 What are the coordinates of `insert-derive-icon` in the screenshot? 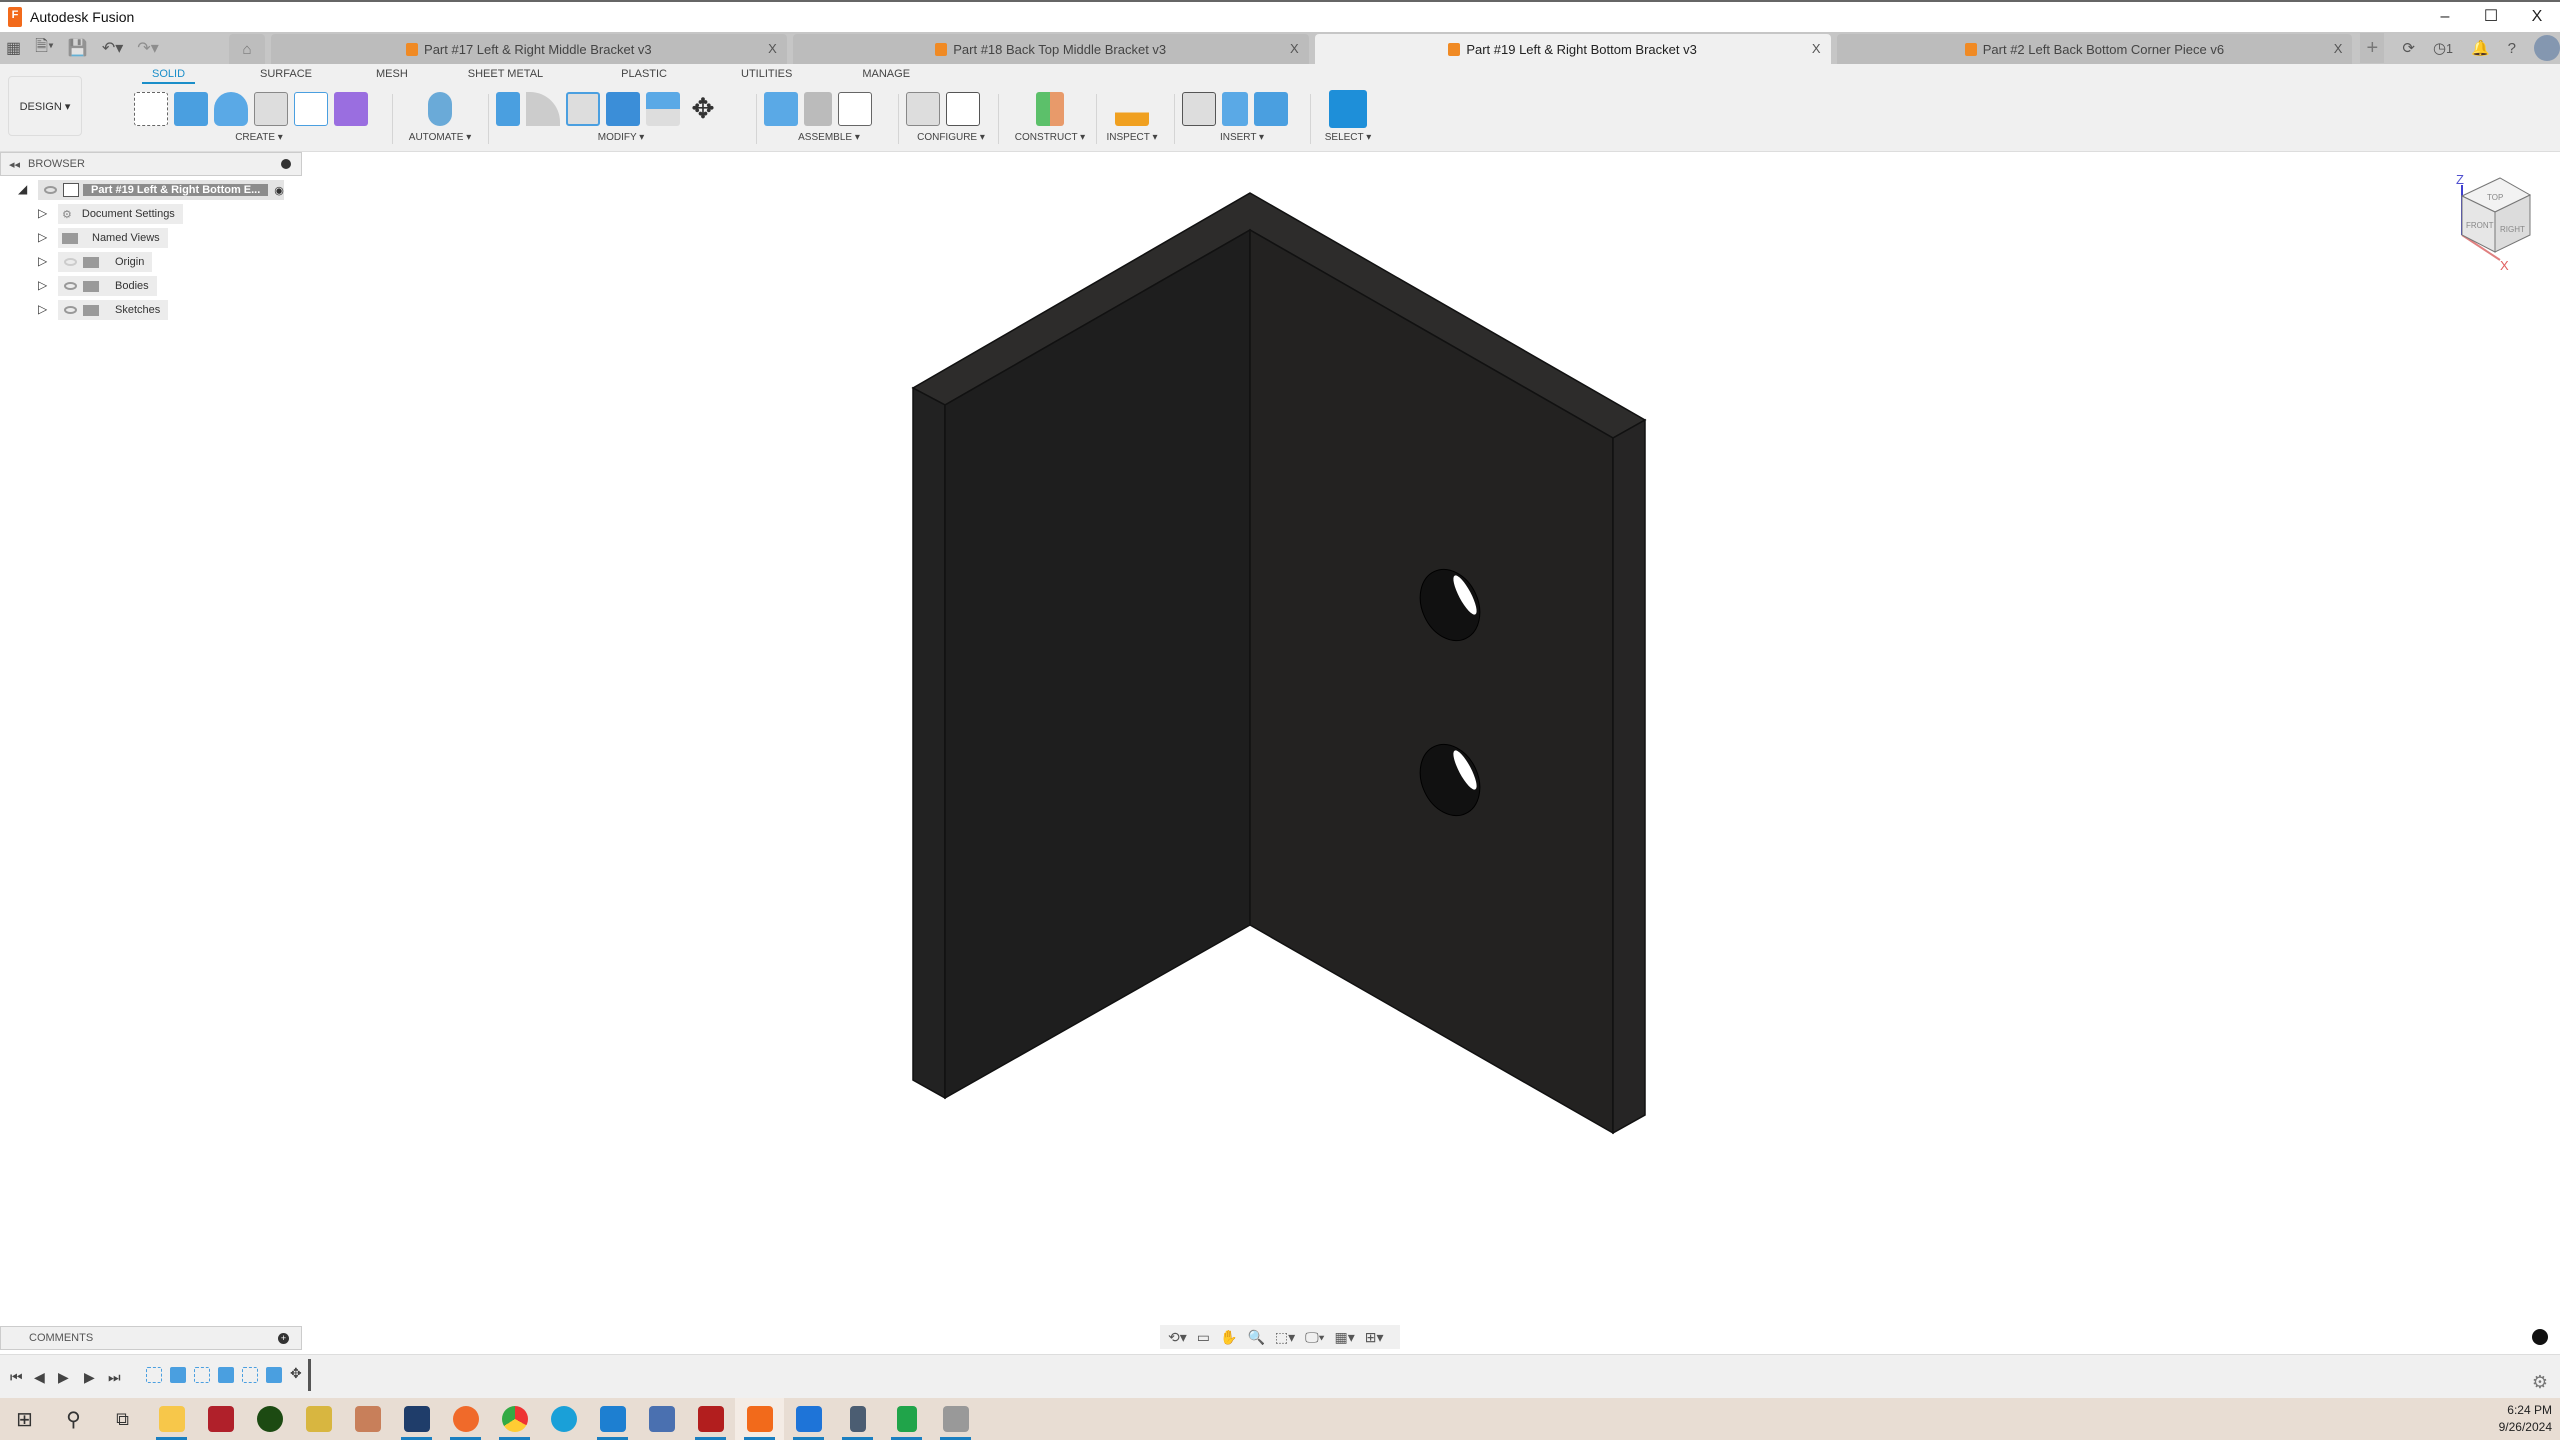 It's located at (1199, 109).